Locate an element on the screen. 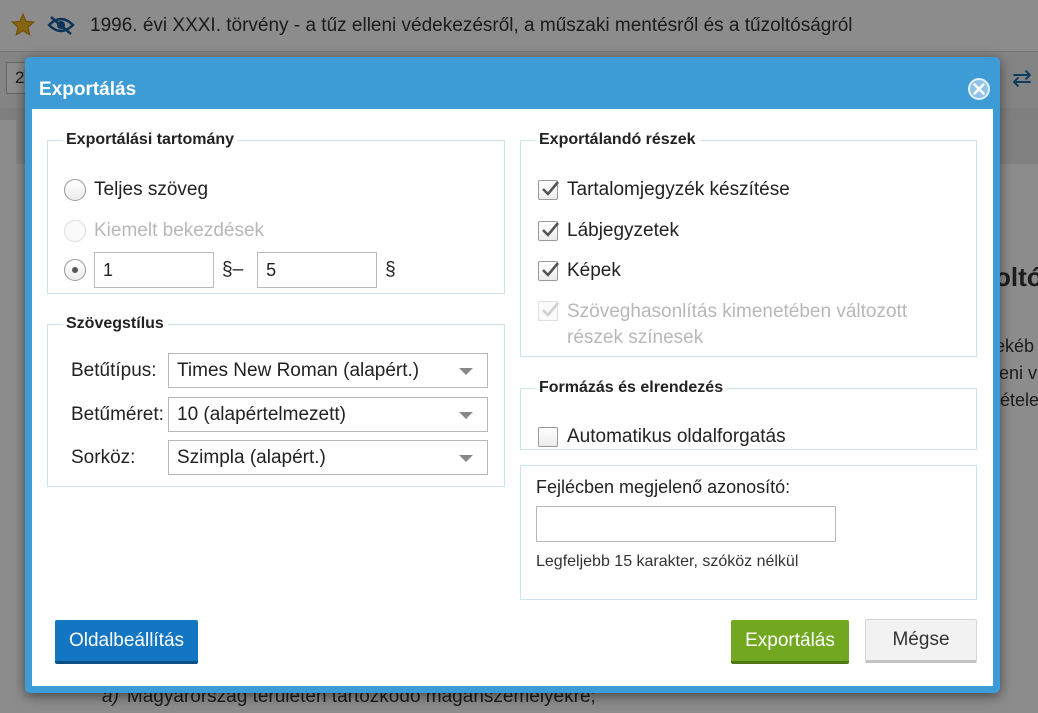 Image resolution: width=1038 pixels, height=713 pixels. spacing-label: Sorköz: is located at coordinates (103, 457).